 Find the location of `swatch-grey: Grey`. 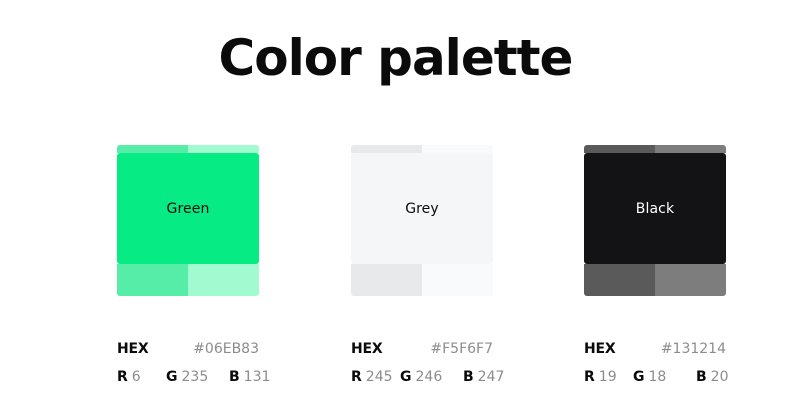

swatch-grey: Grey is located at coordinates (422, 220).